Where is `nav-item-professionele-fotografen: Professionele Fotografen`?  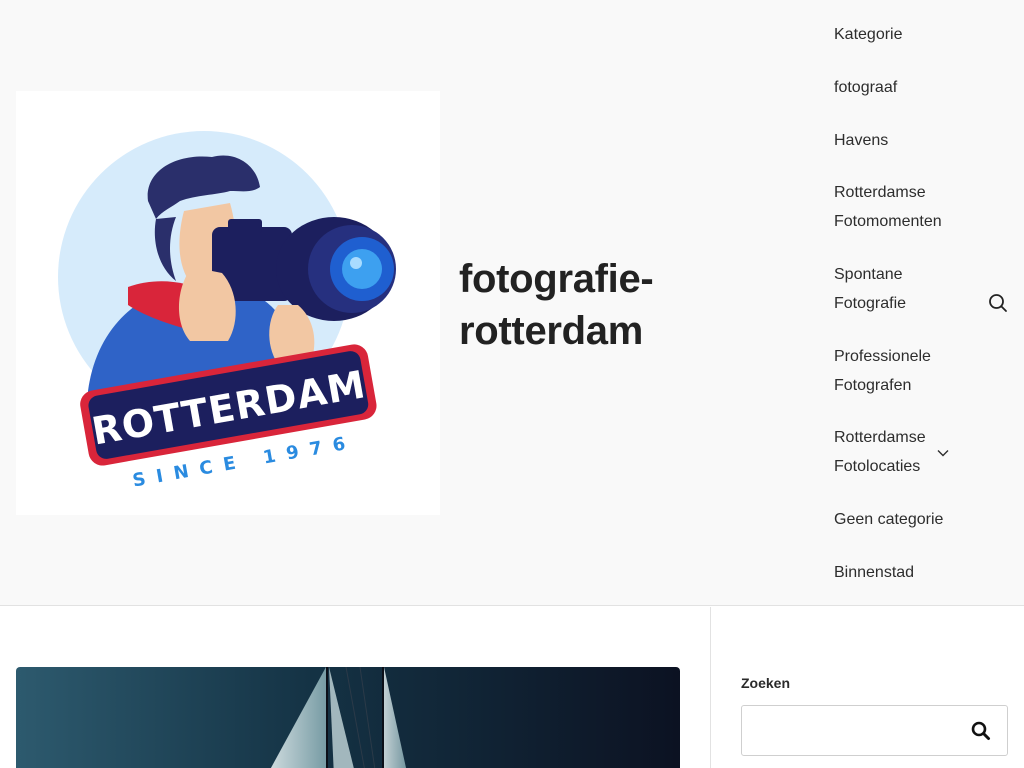 nav-item-professionele-fotografen: Professionele Fotografen is located at coordinates (889, 371).